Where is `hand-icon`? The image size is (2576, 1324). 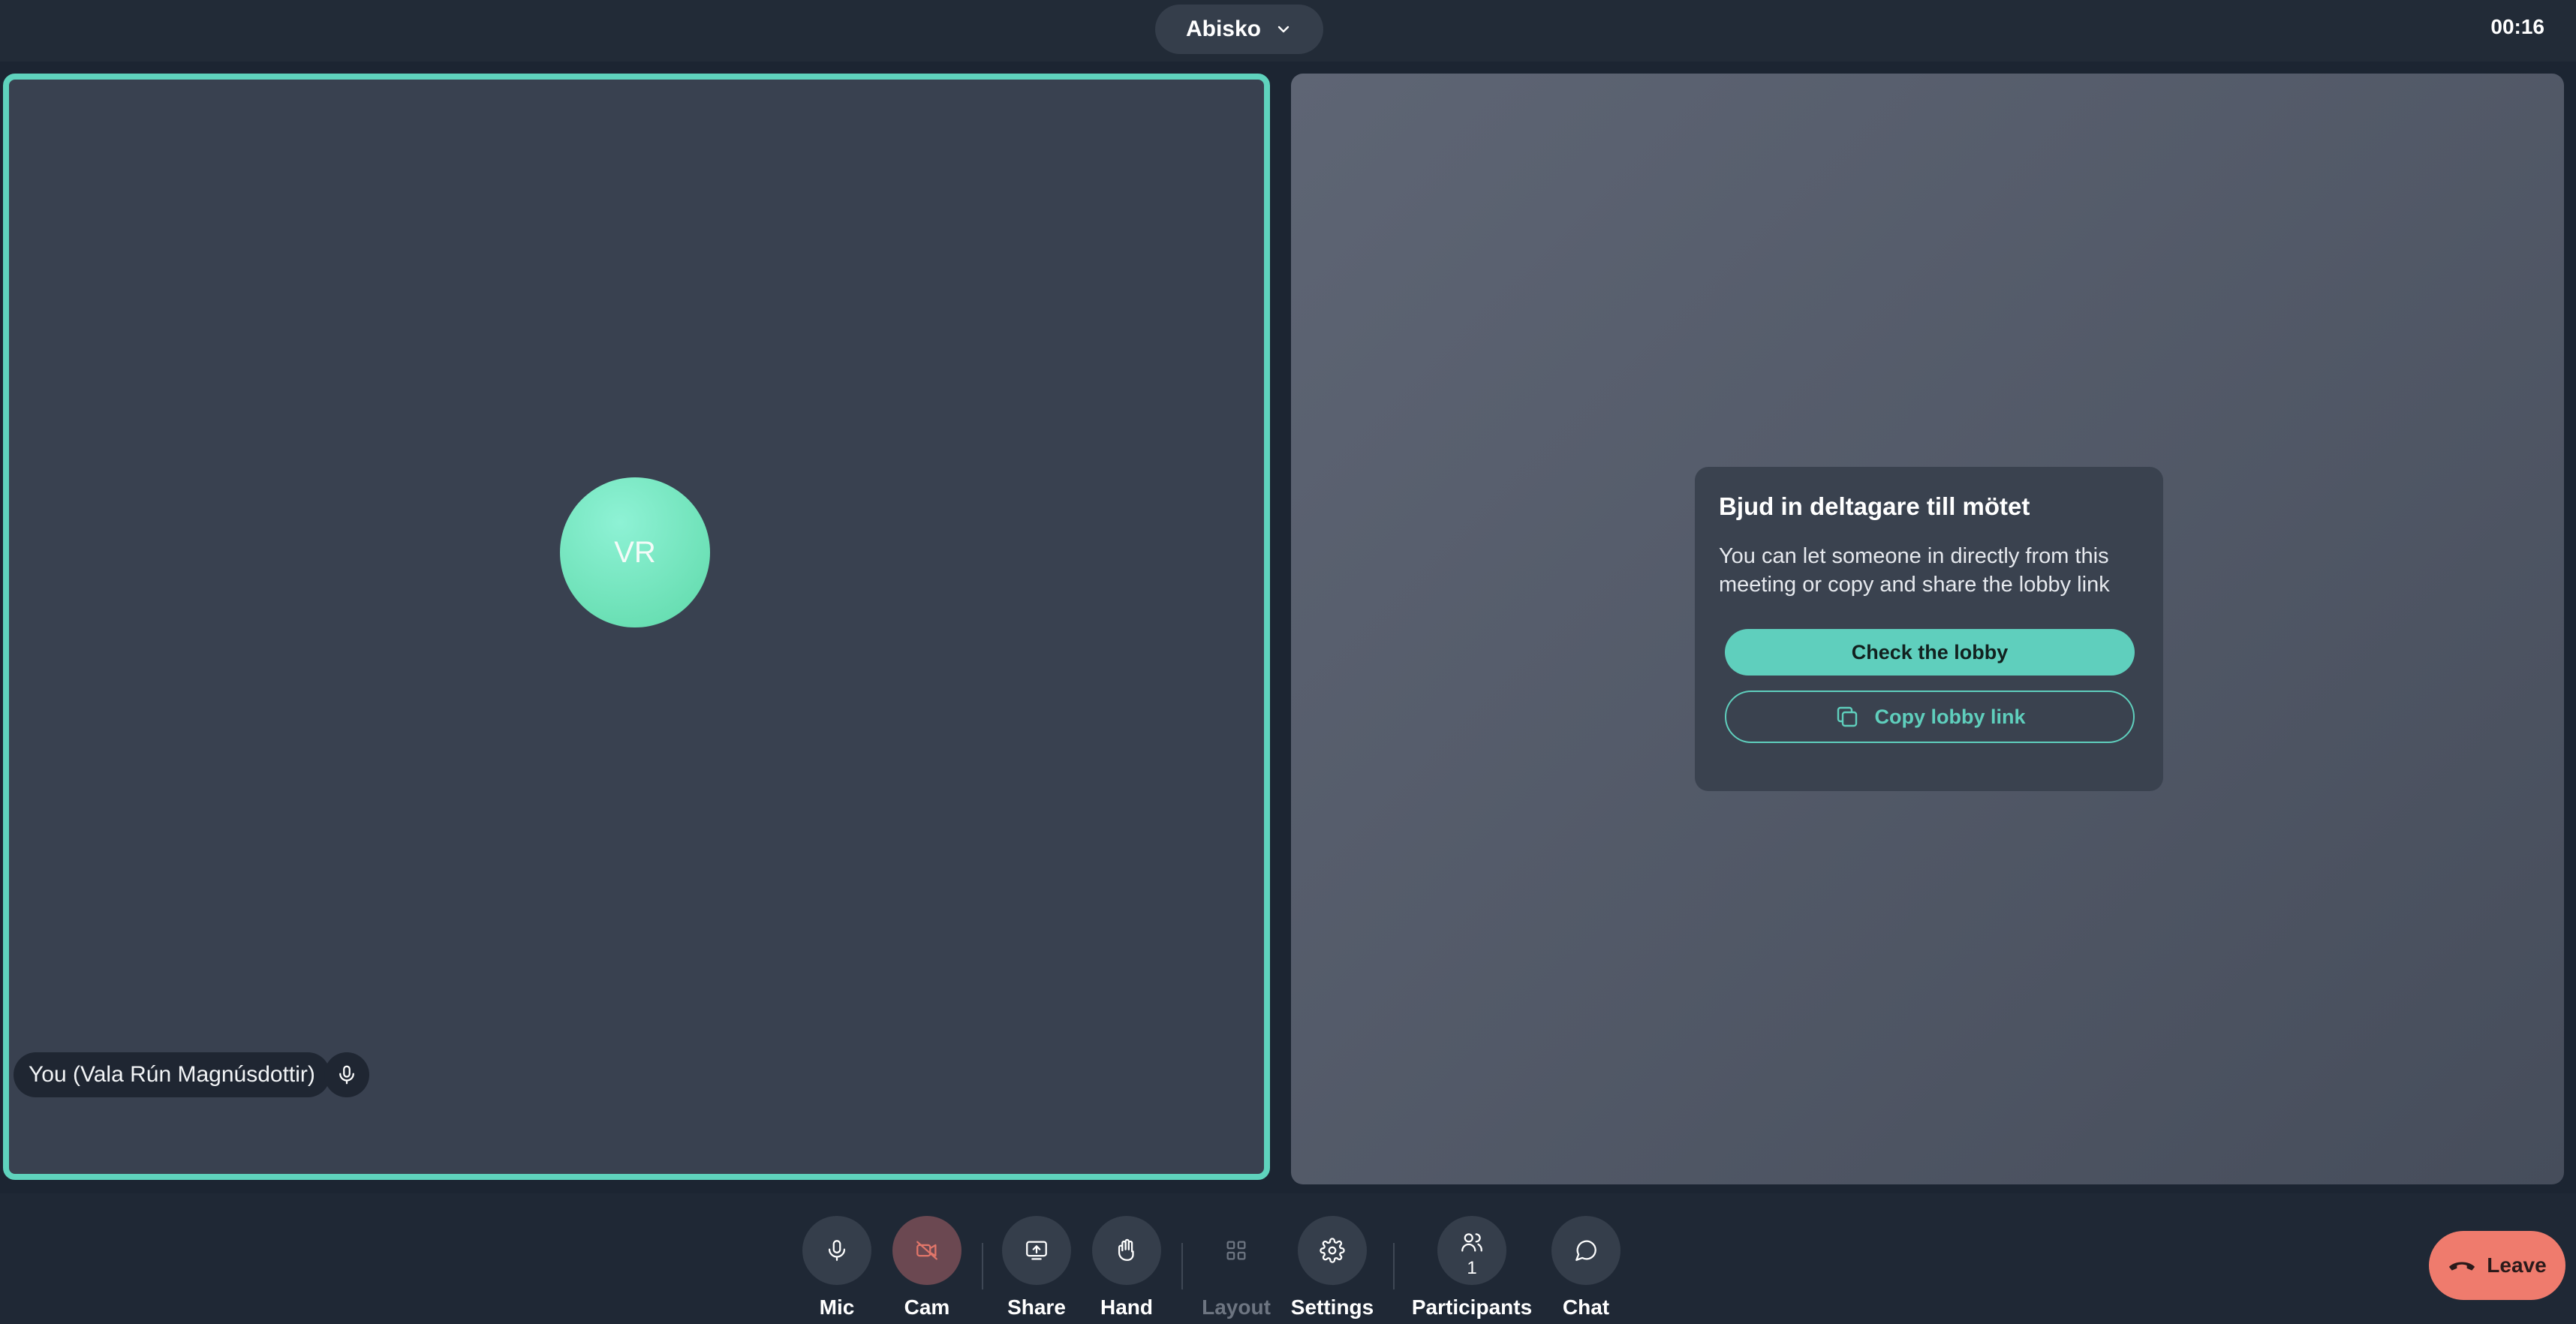
hand-icon is located at coordinates (1126, 1249).